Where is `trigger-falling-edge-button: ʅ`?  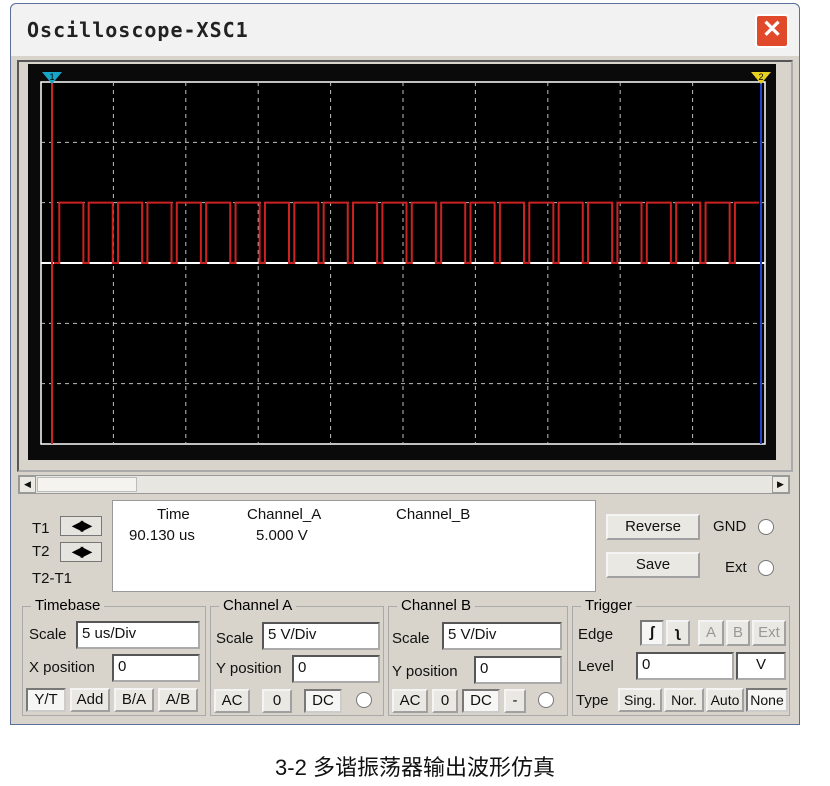
trigger-falling-edge-button: ʅ is located at coordinates (678, 633).